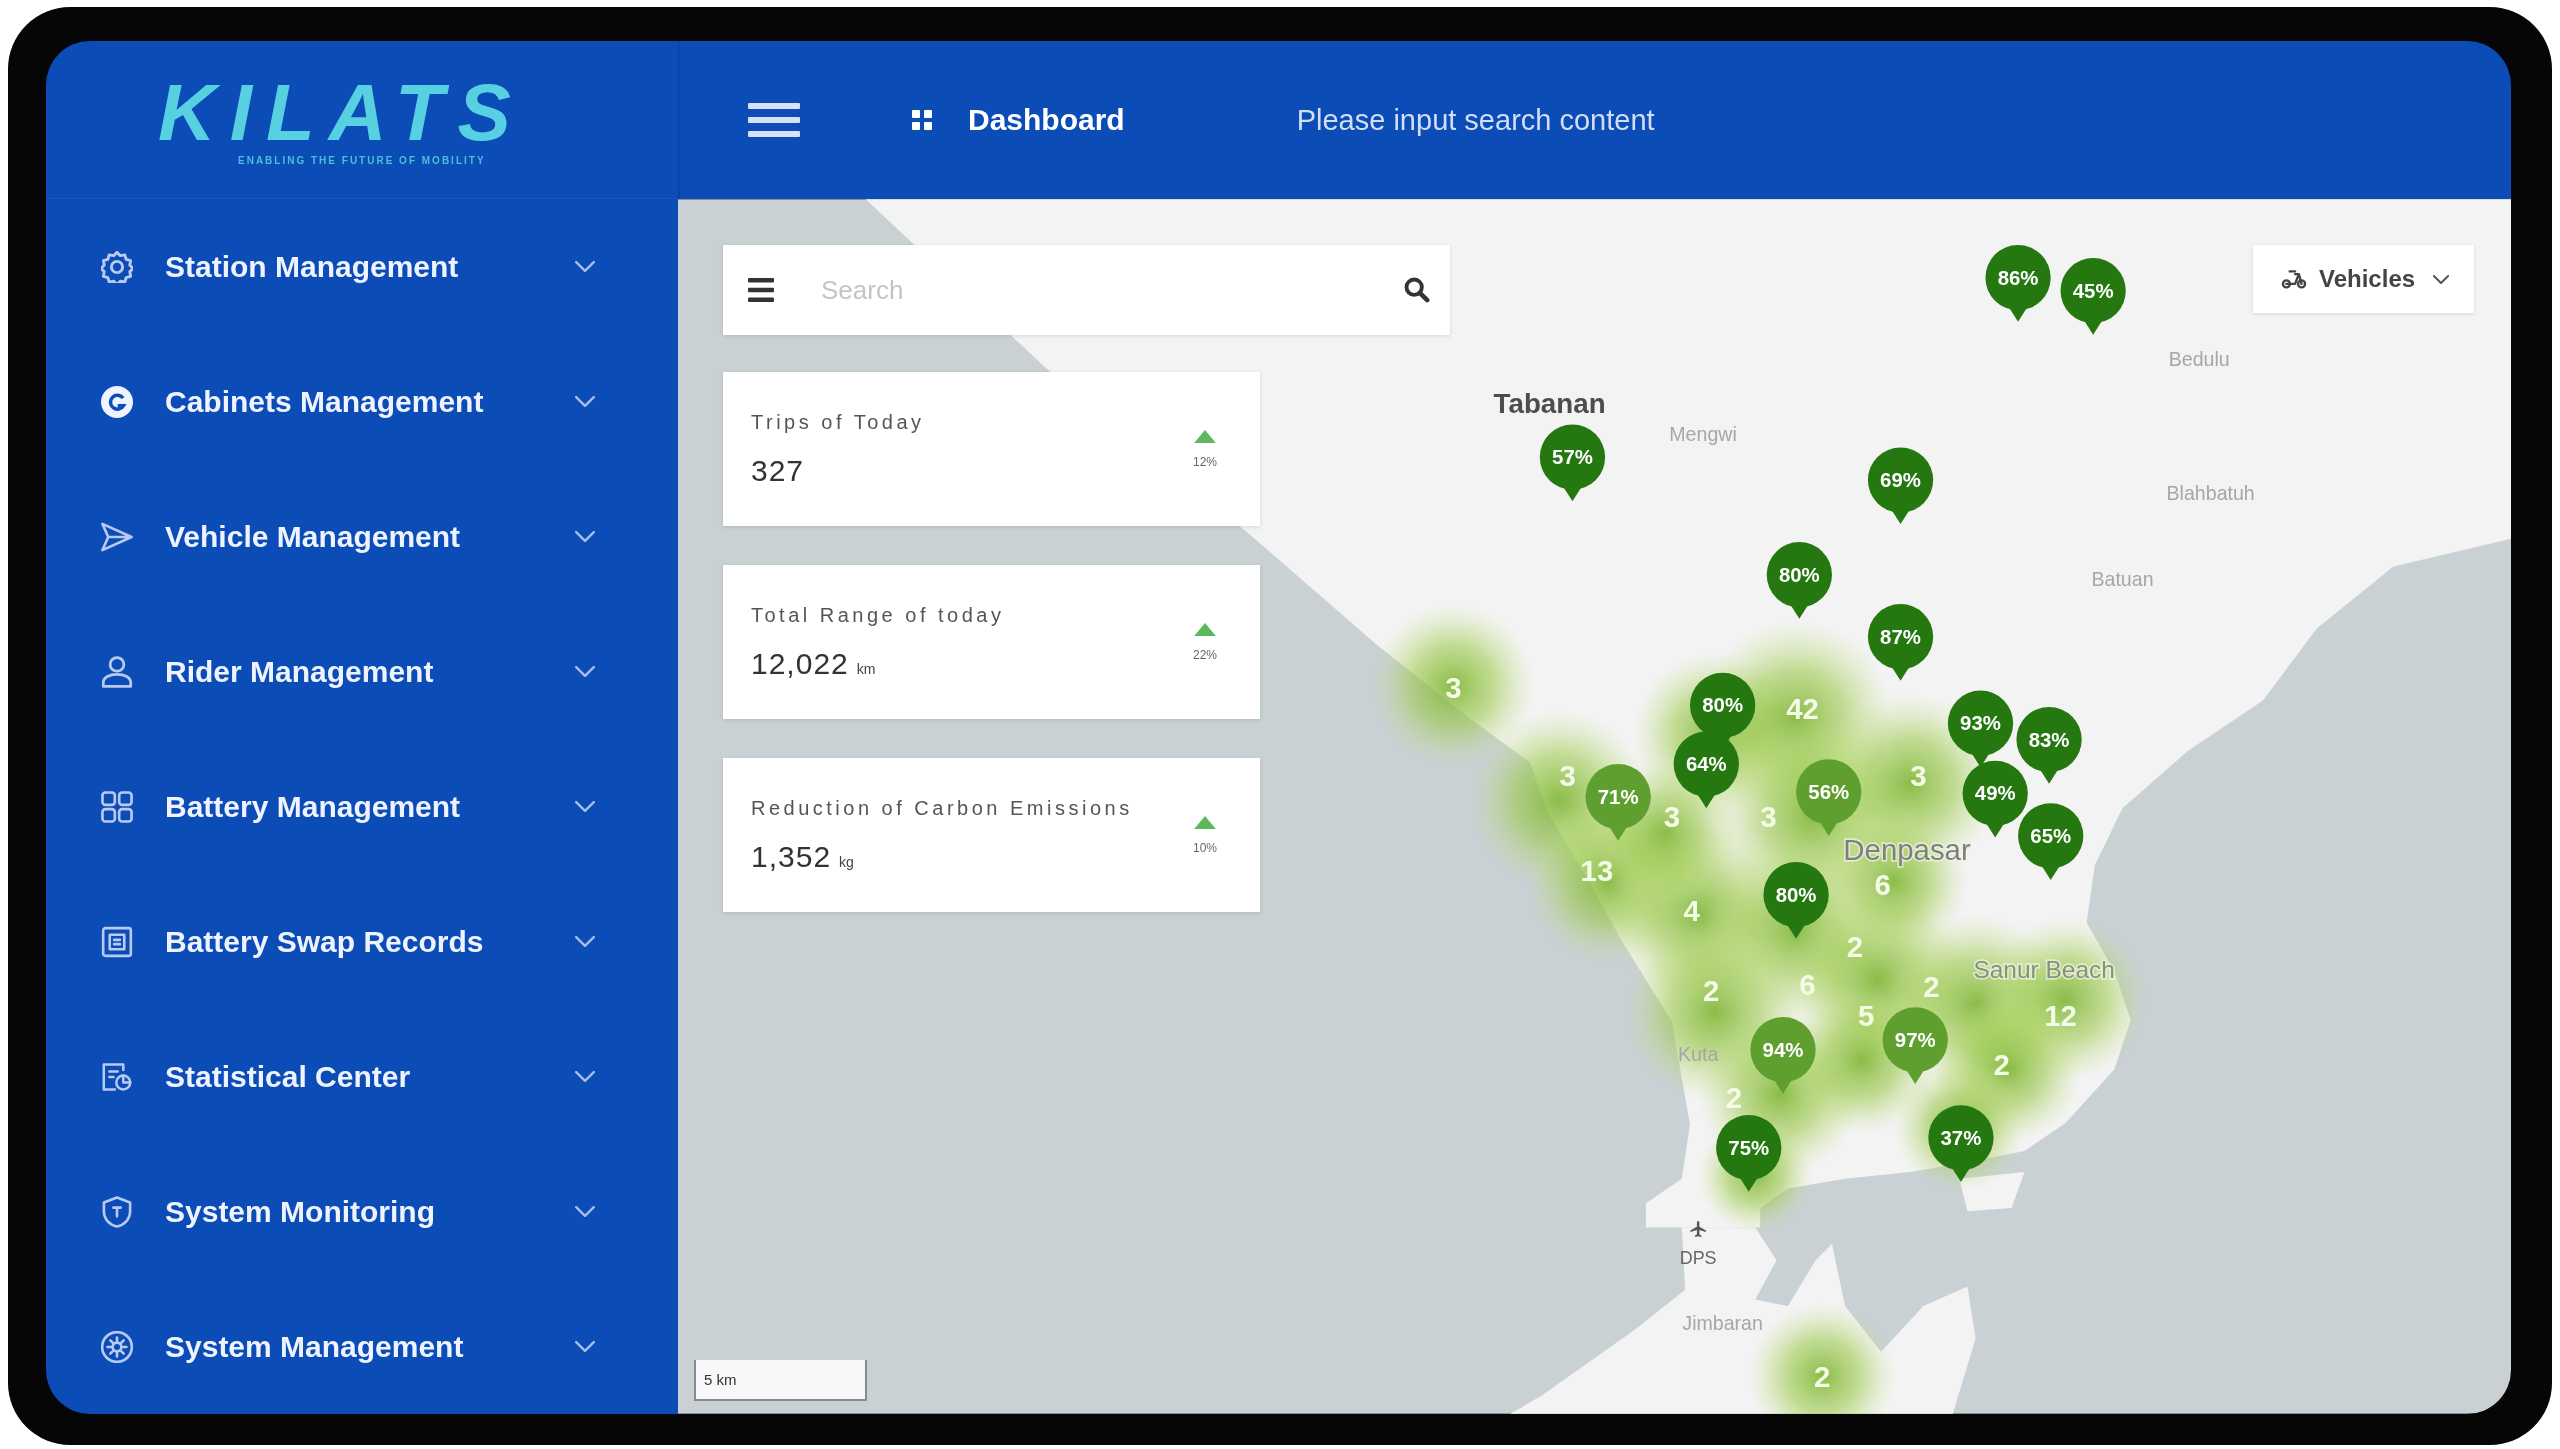 This screenshot has height=1449, width=2560. Describe the element at coordinates (1703, 433) in the screenshot. I see `place-label: Mengwi` at that location.